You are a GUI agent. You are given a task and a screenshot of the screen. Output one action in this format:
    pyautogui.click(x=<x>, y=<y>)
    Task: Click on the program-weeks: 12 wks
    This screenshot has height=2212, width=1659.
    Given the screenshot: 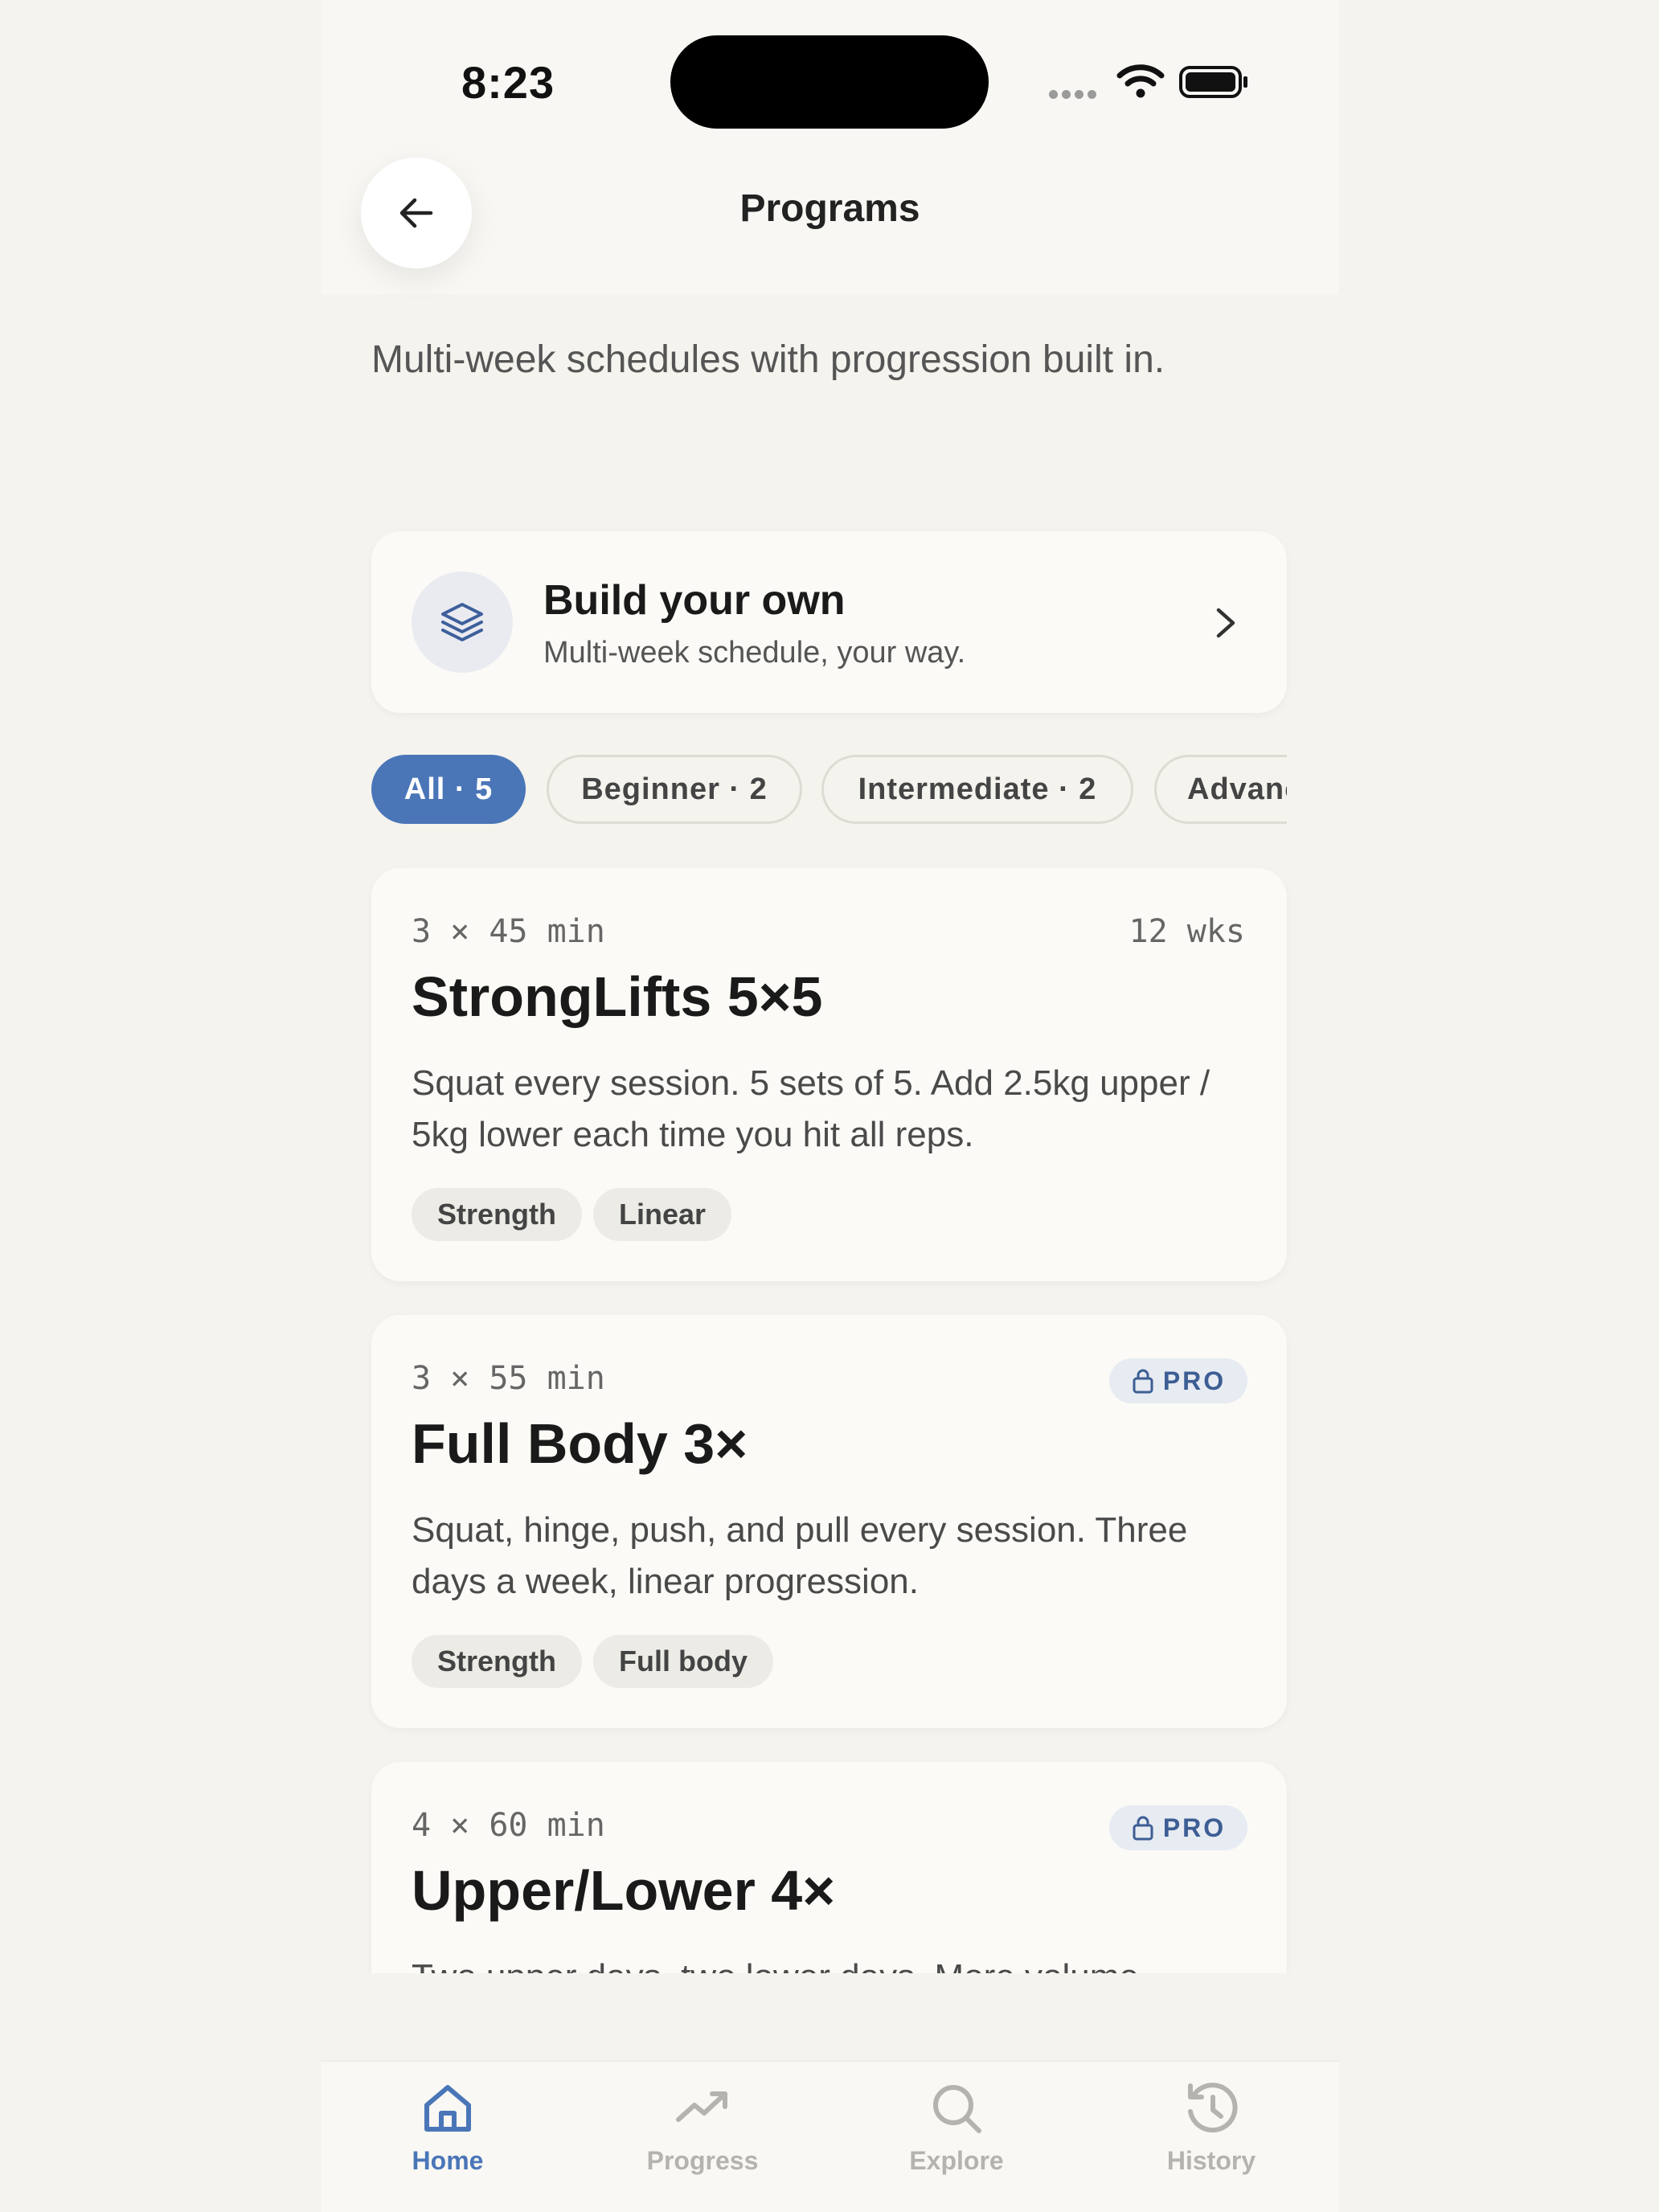 What is the action you would take?
    pyautogui.click(x=1187, y=931)
    